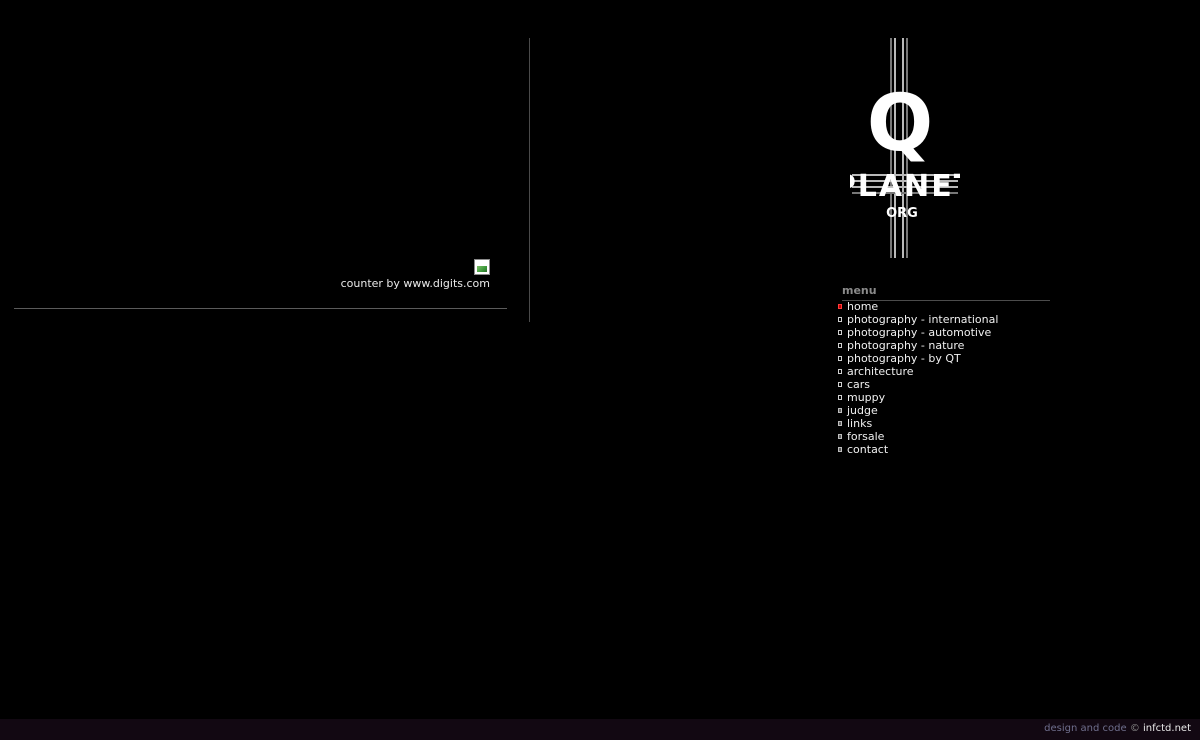 The height and width of the screenshot is (740, 1200). I want to click on menu-item-photography-nature: photography - nature, so click(947, 345).